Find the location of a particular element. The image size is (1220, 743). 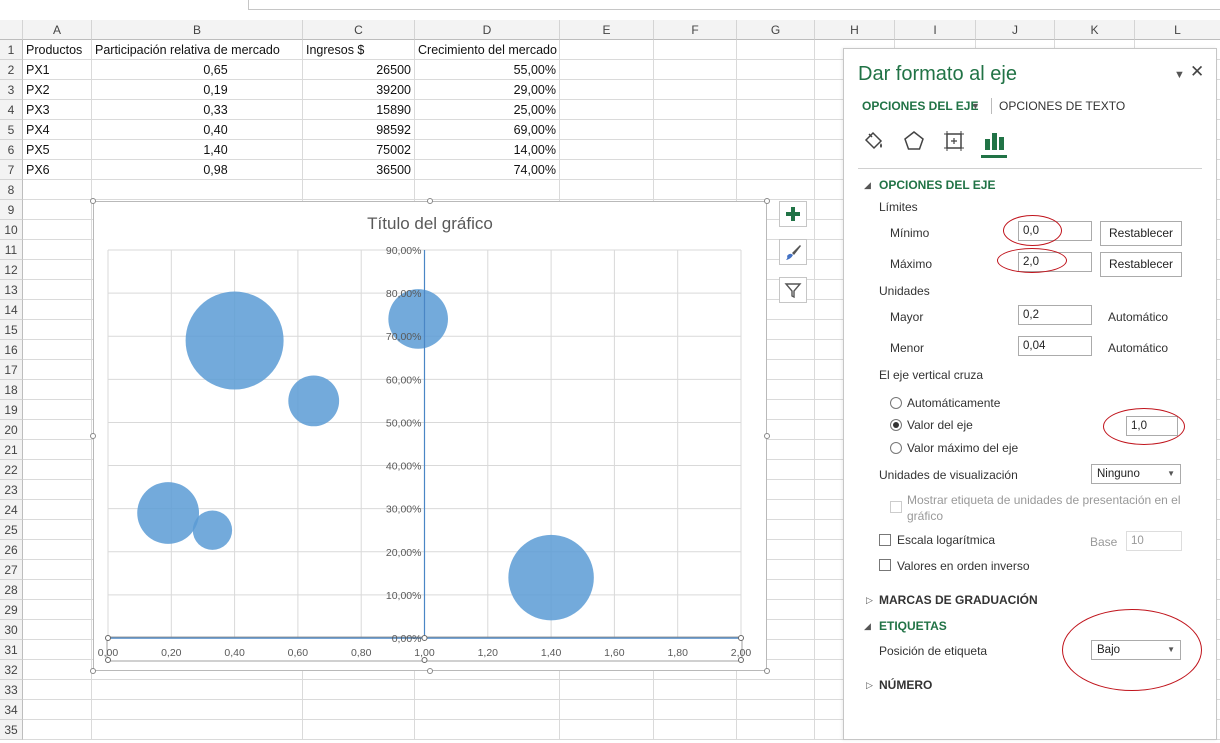

cell: 26500 is located at coordinates (359, 70).